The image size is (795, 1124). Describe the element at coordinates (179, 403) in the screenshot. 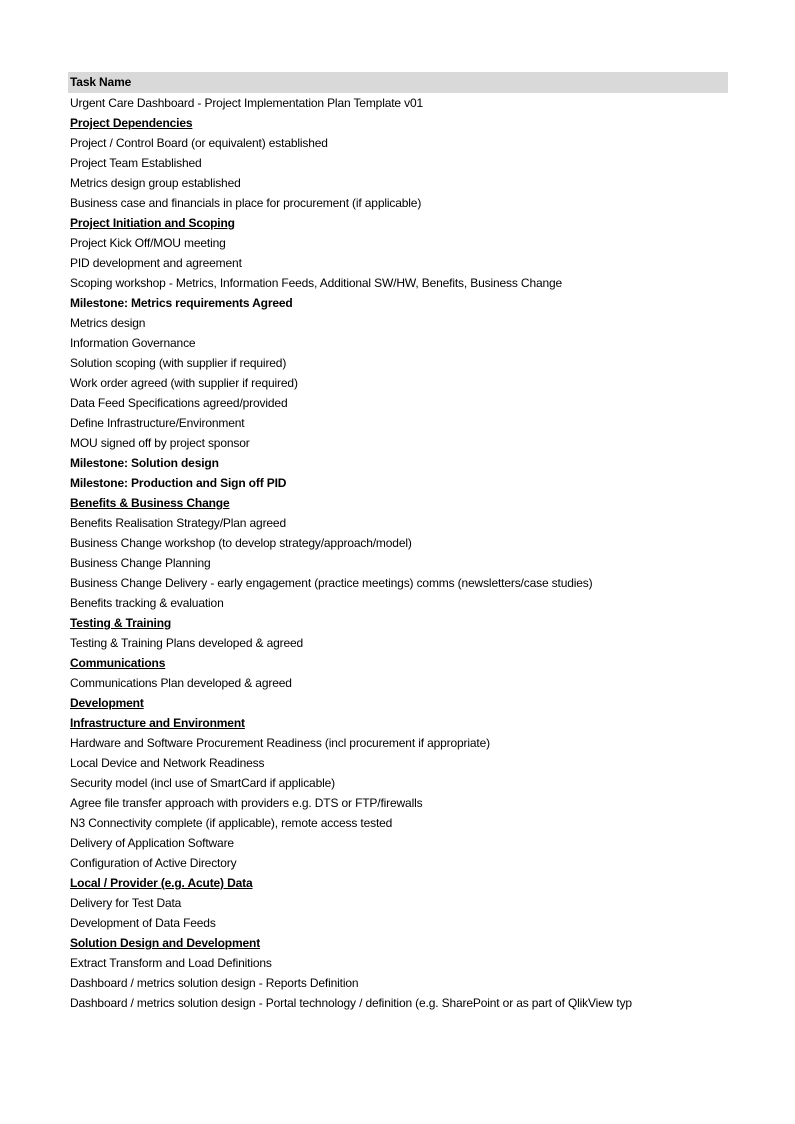

I see `task-row: Data Feed Specifications agreed/provided` at that location.